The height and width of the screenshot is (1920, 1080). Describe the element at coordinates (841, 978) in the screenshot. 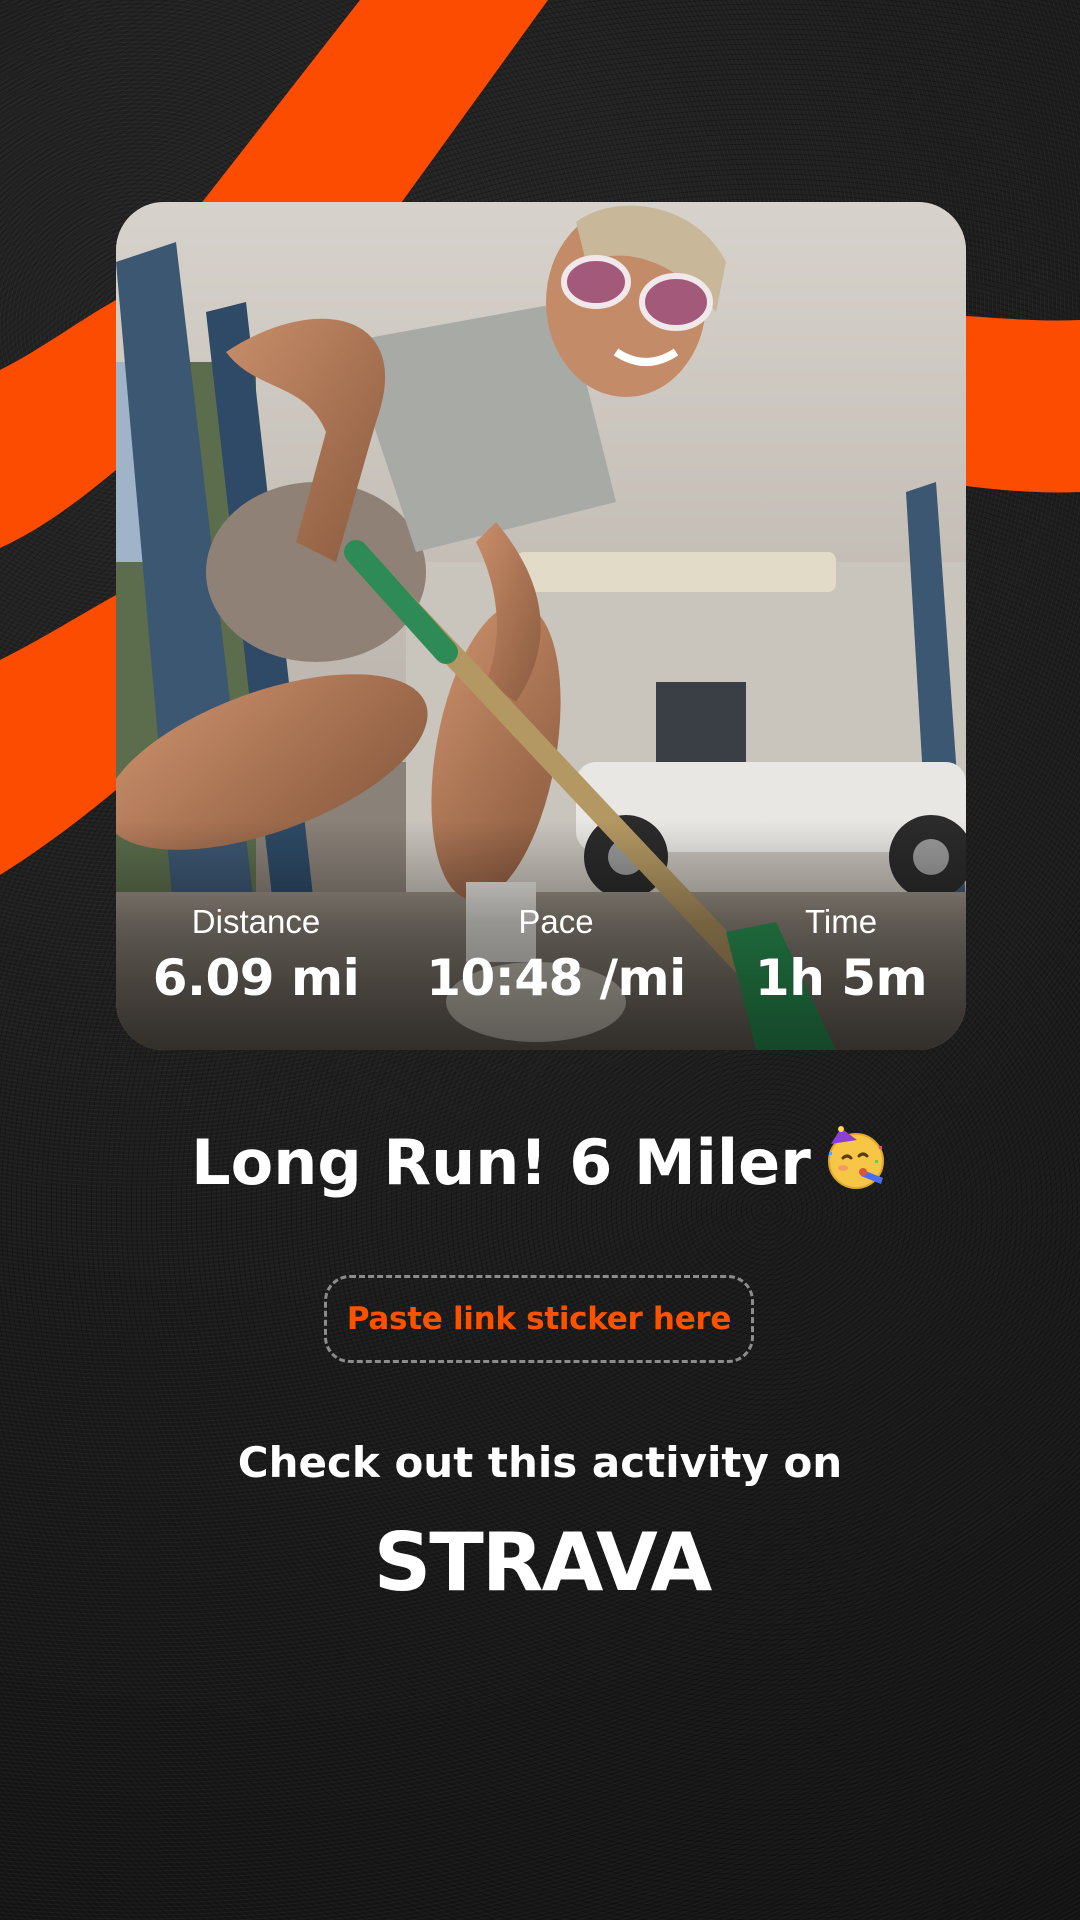

I see `stat-time-value: 1h 5m` at that location.